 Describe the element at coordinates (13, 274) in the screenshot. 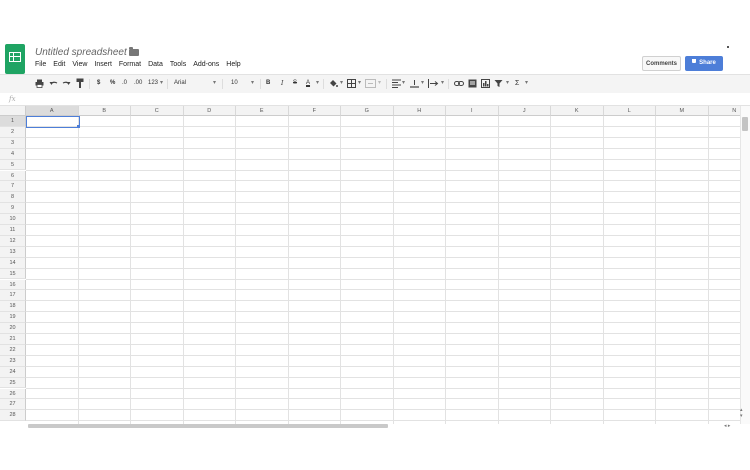

I see `row-header-15: 15` at that location.